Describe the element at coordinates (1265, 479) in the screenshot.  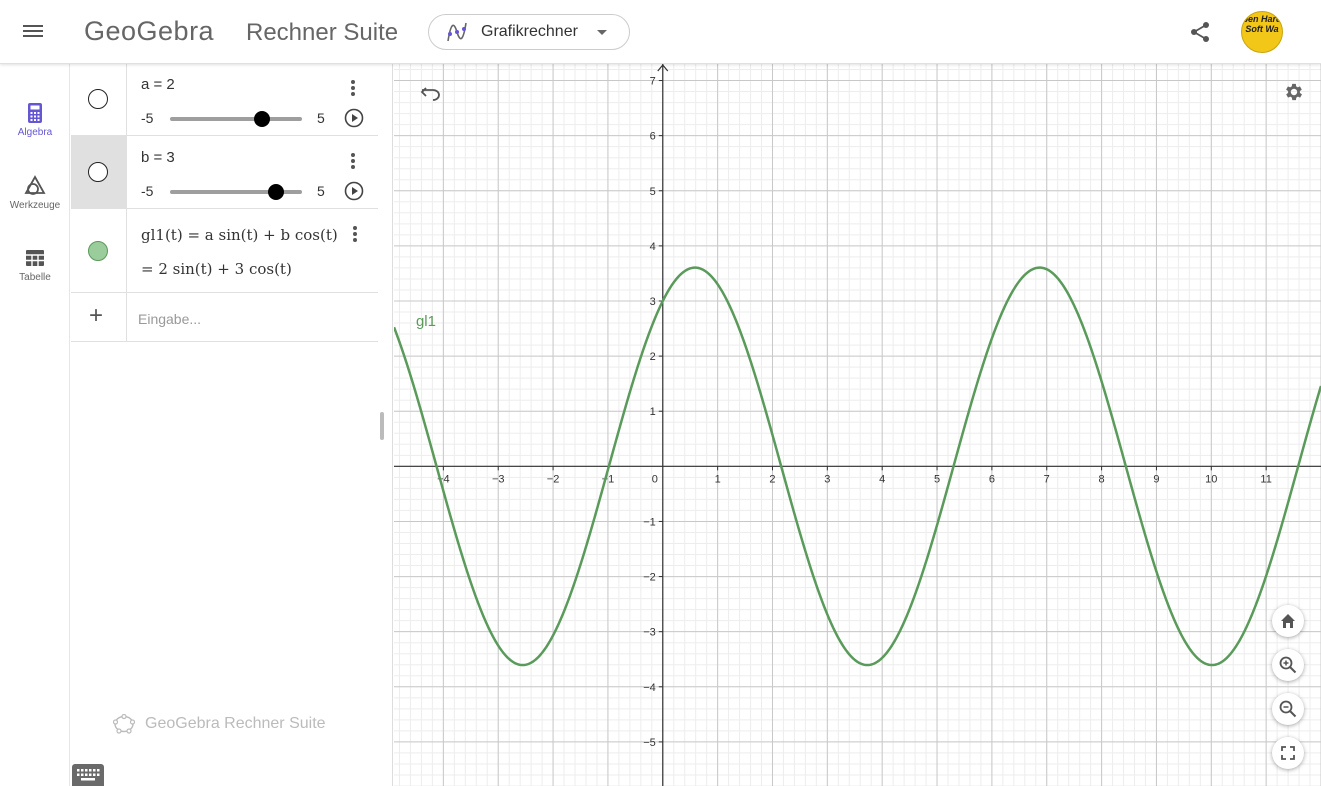
I see `x-tick-label: 11` at that location.